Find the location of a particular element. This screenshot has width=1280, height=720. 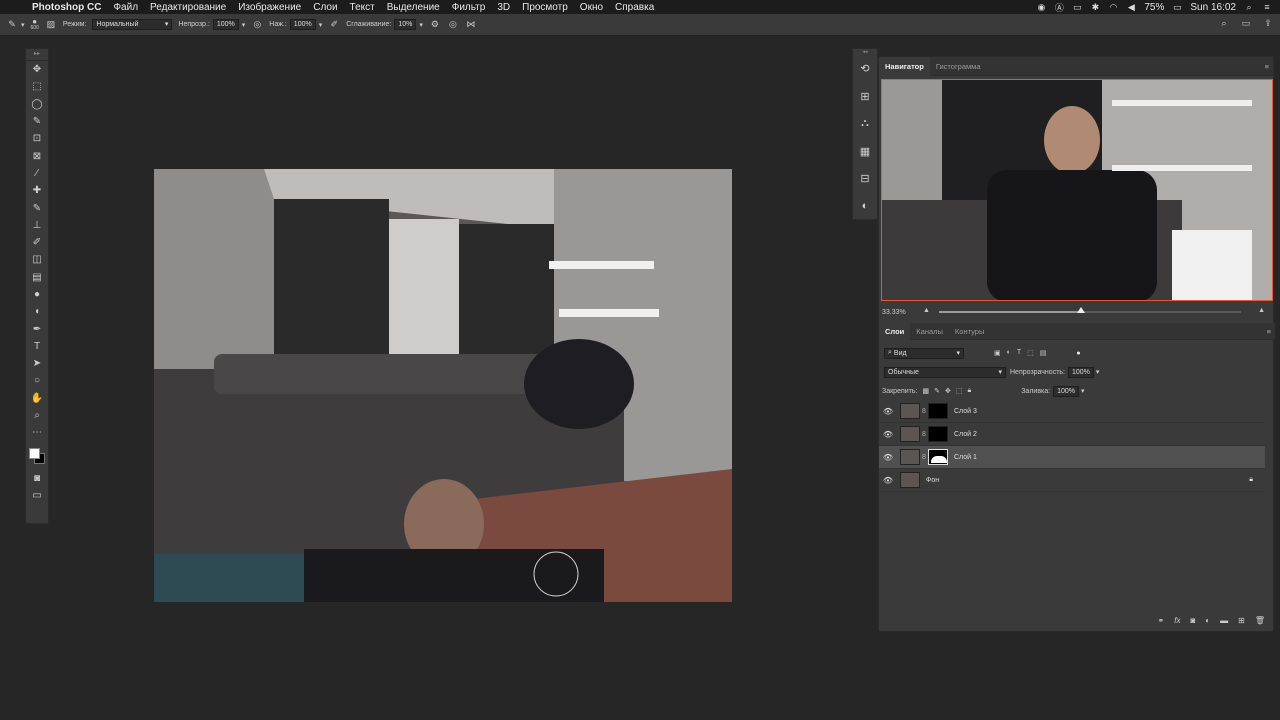

flag-icon: ▭ is located at coordinates (1077, 7).